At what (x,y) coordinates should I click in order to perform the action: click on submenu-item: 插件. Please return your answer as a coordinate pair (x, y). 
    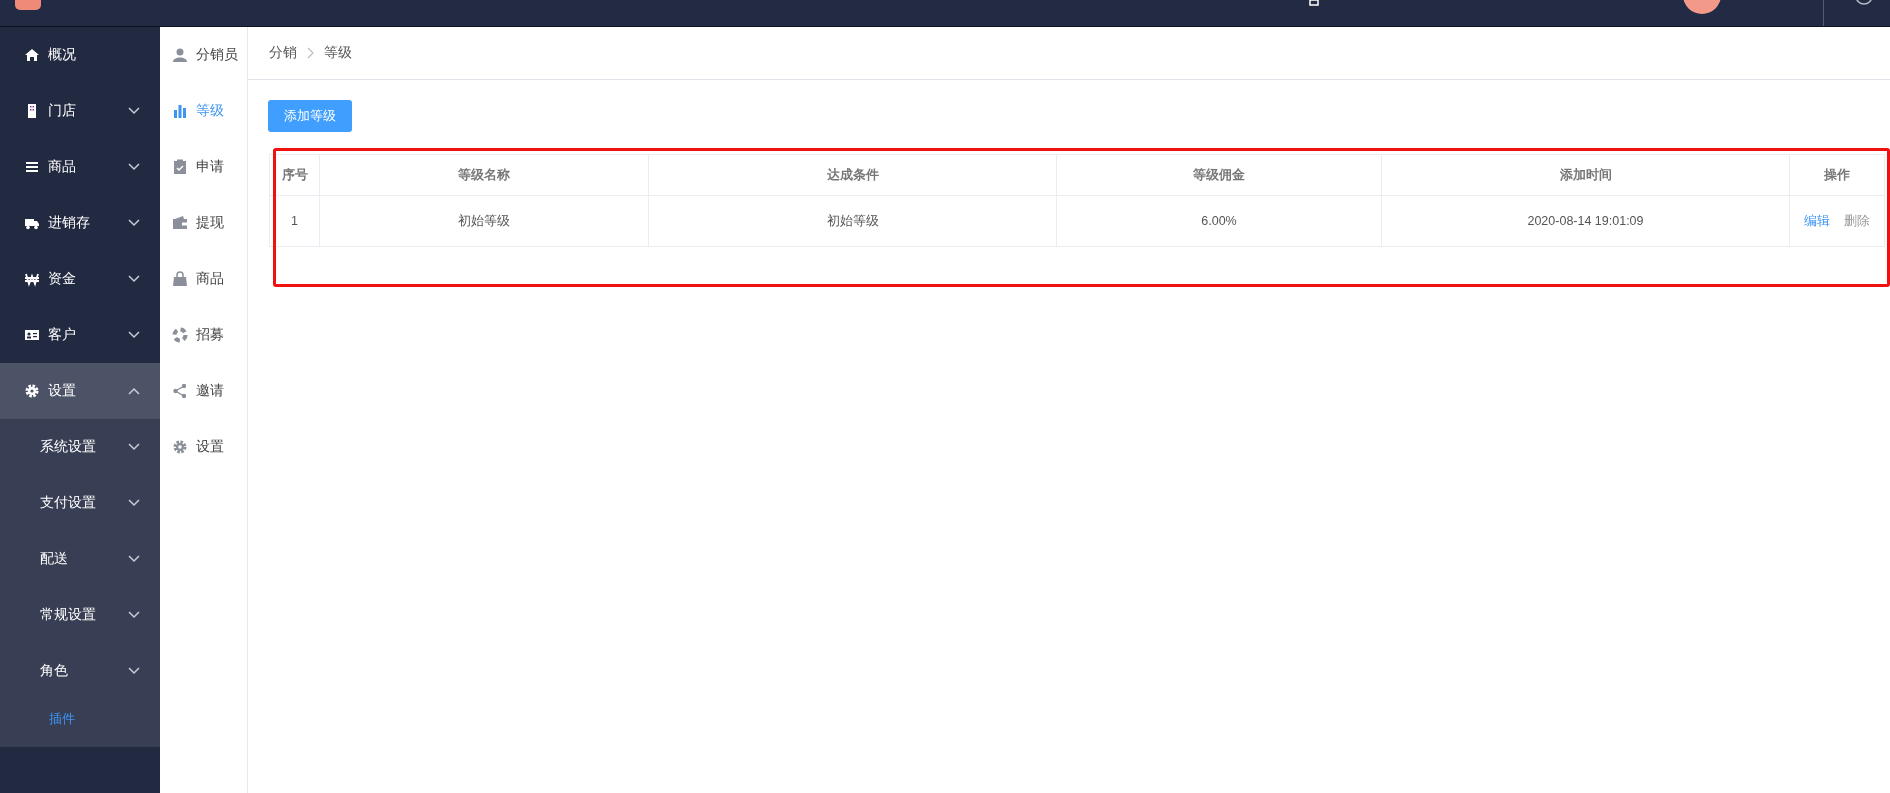
    Looking at the image, I should click on (80, 719).